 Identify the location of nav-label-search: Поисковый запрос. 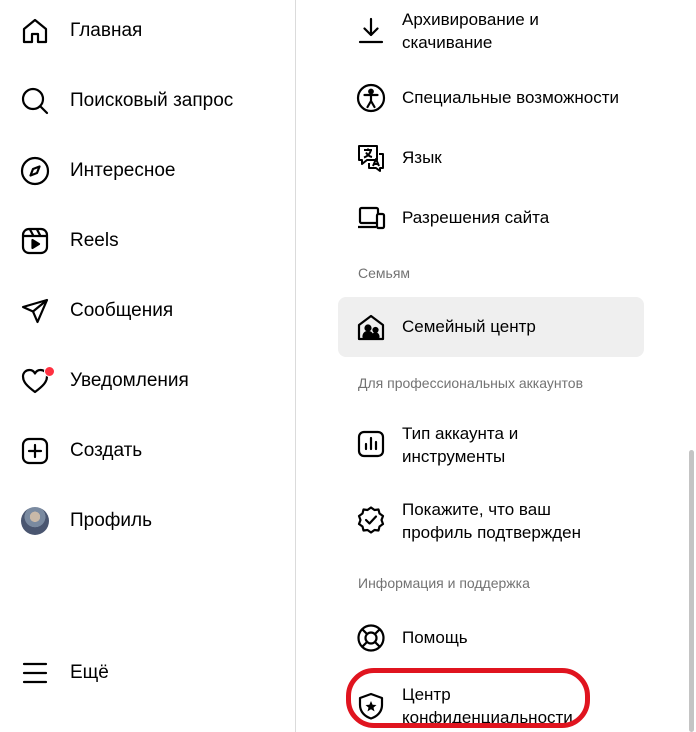
(152, 100).